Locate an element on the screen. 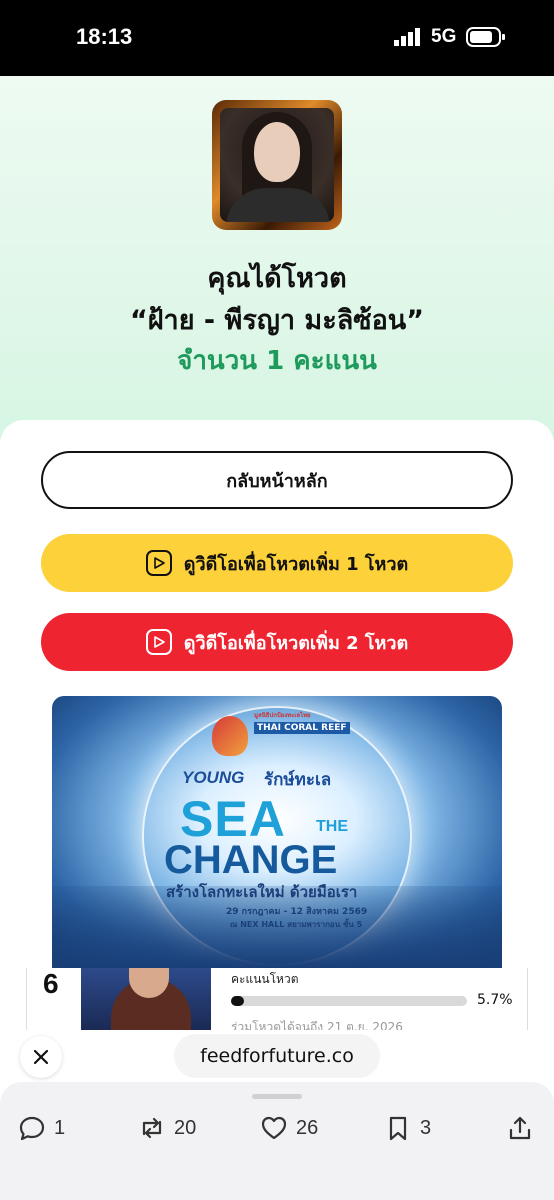 The image size is (554, 1200). url-pill: feedforfuture.co is located at coordinates (277, 1056).